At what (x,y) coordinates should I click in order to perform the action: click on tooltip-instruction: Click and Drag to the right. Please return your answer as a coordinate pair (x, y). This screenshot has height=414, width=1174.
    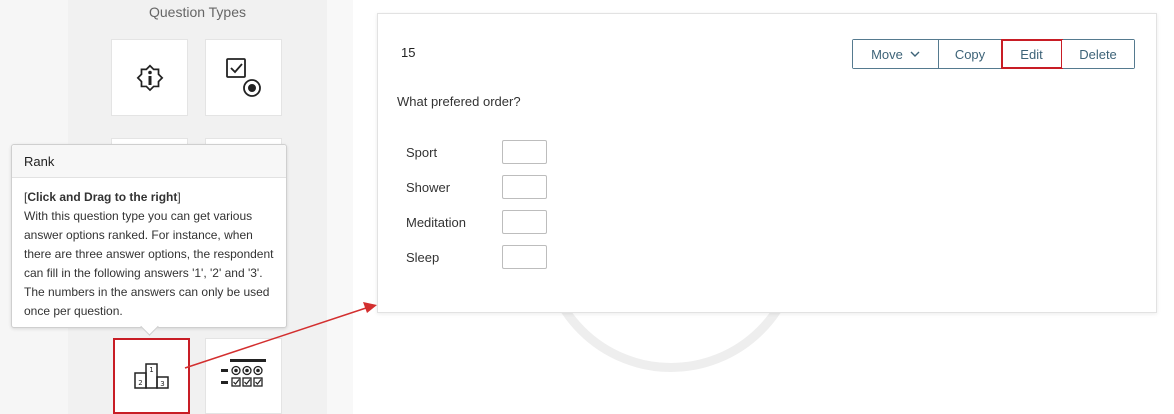
    Looking at the image, I should click on (102, 197).